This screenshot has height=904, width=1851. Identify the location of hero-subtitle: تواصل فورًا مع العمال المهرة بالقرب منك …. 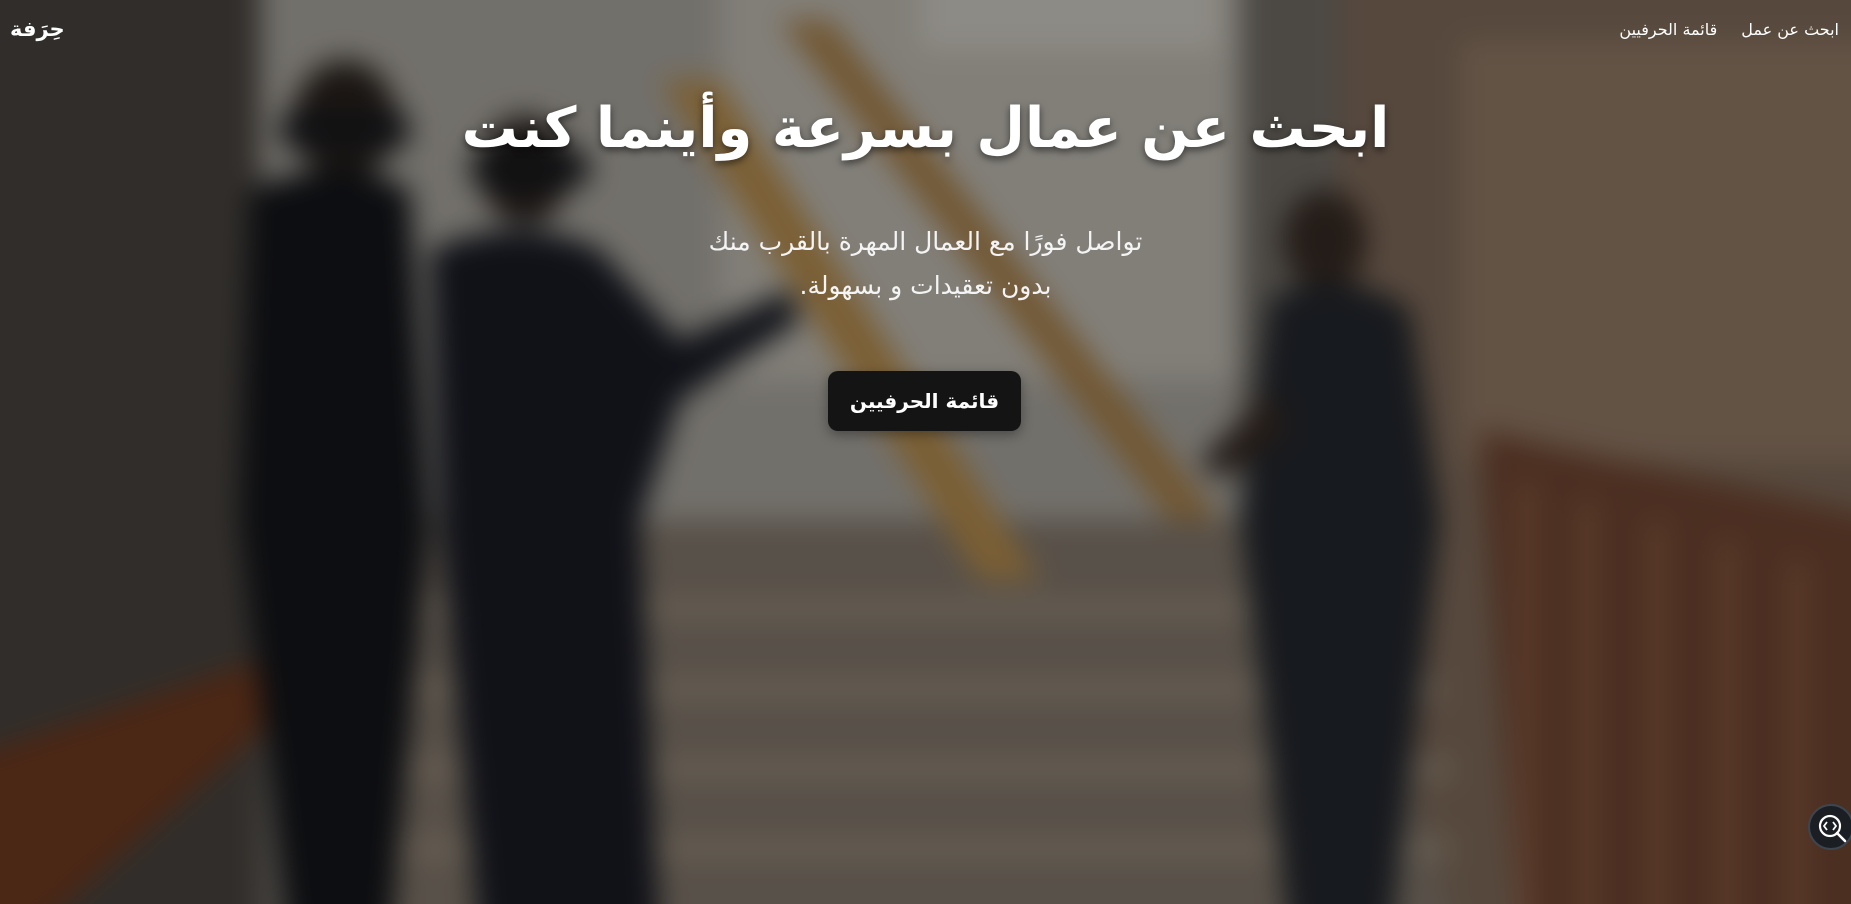
(925, 264).